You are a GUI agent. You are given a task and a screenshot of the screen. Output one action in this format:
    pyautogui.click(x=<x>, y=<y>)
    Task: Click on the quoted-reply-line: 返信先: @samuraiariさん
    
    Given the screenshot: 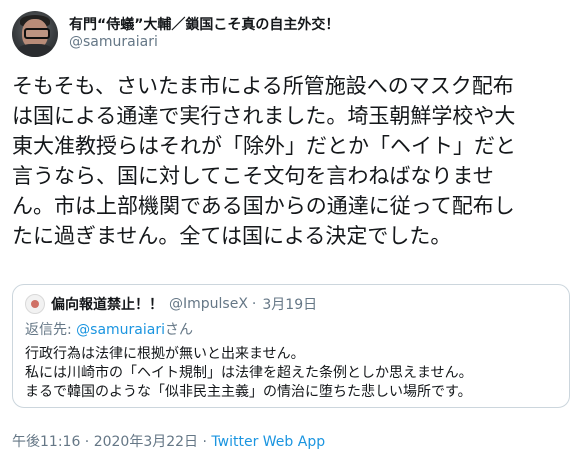 What is the action you would take?
    pyautogui.click(x=292, y=330)
    